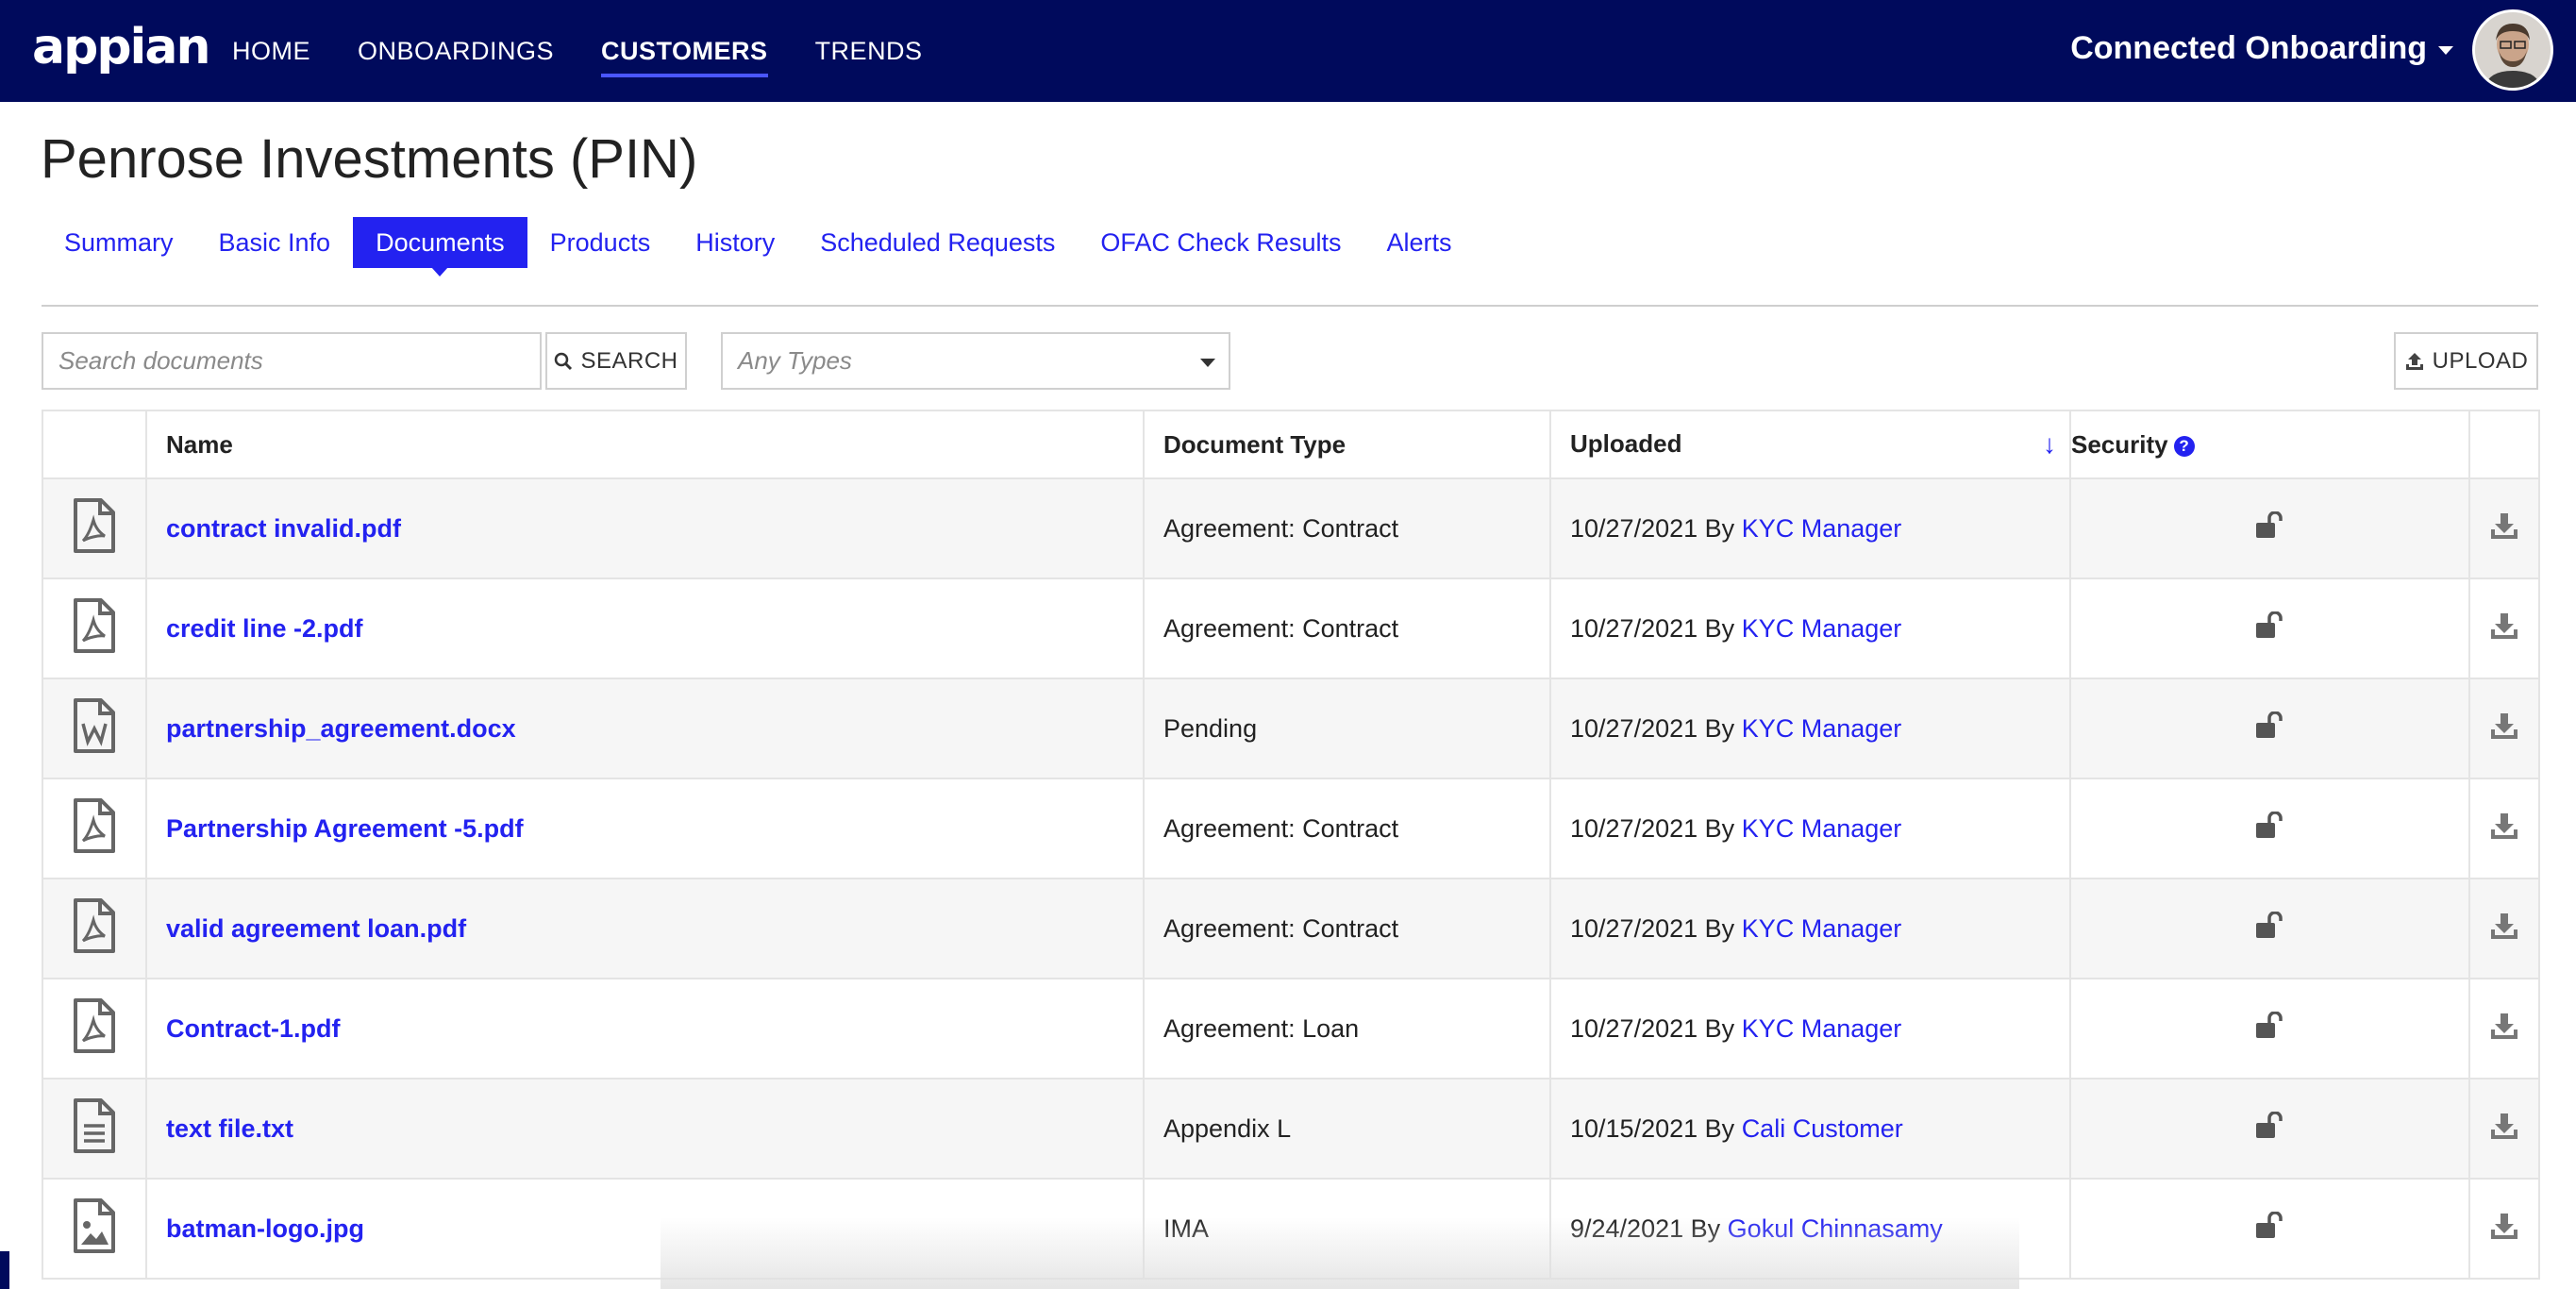 Image resolution: width=2576 pixels, height=1289 pixels. Describe the element at coordinates (600, 242) in the screenshot. I see `tab-products: Products` at that location.